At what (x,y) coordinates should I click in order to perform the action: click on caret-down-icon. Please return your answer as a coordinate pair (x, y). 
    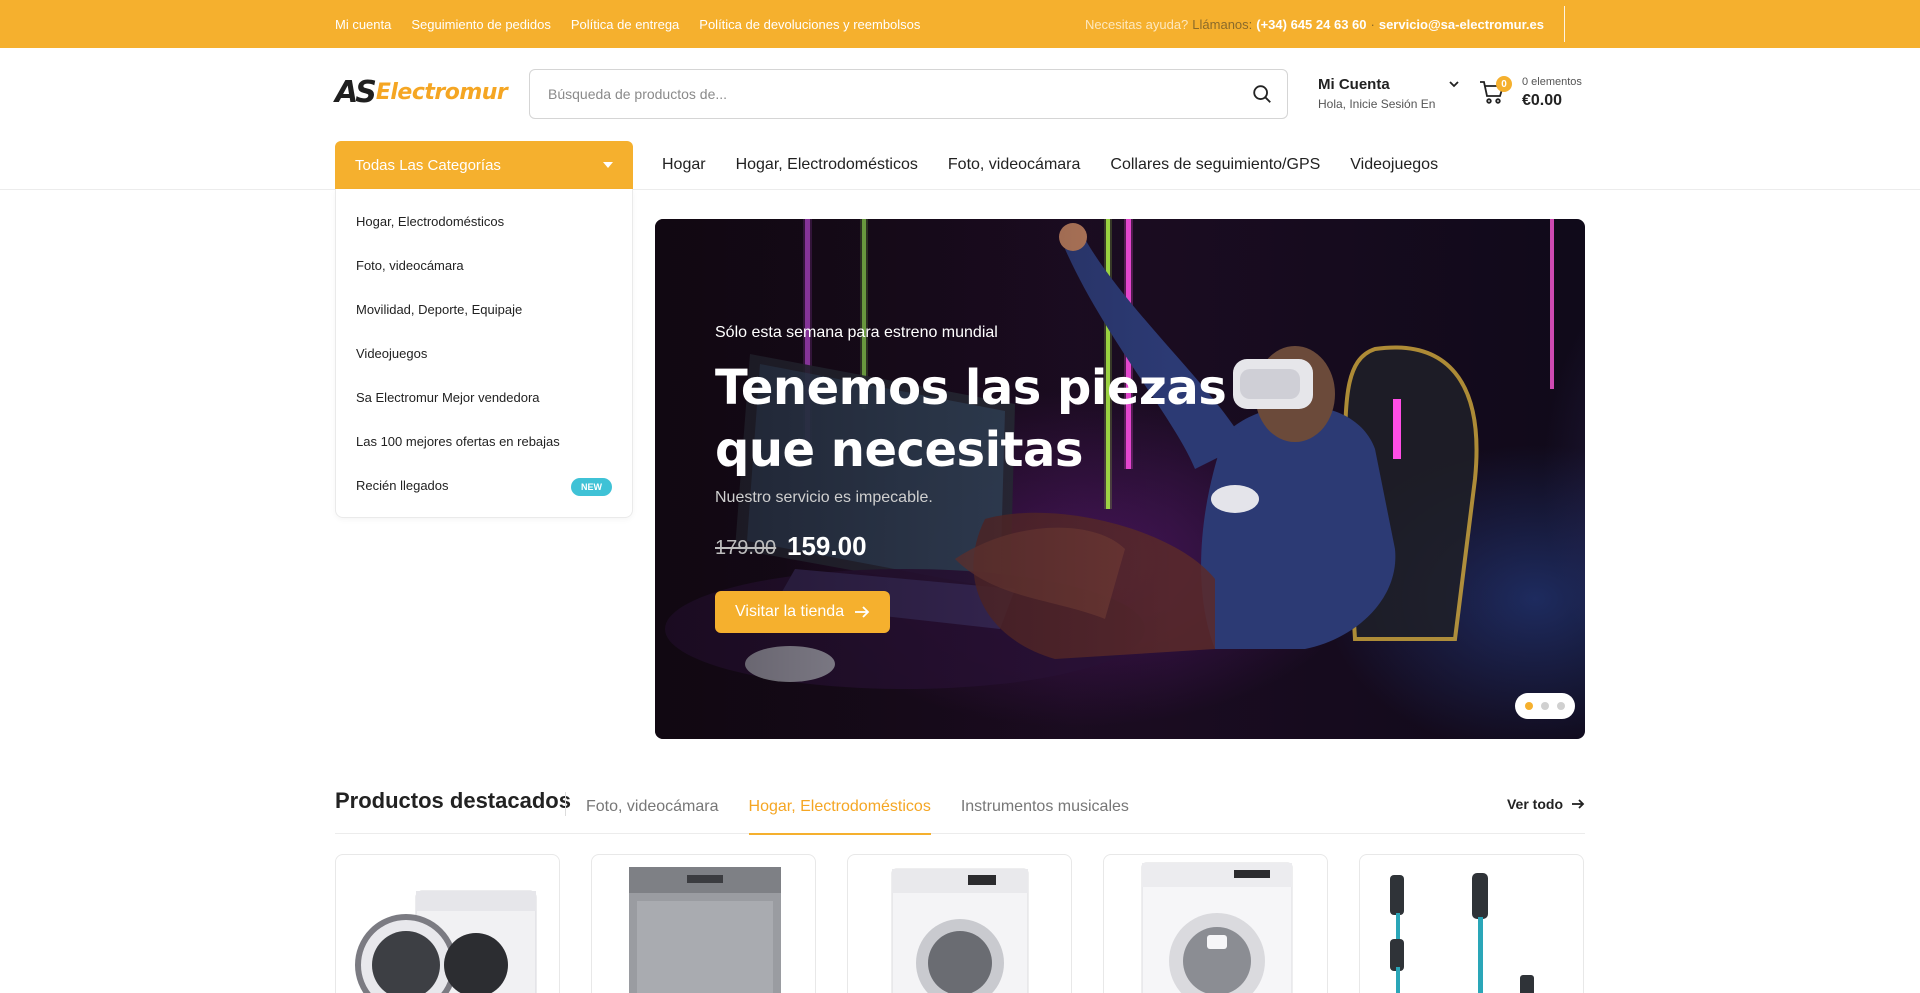
    Looking at the image, I should click on (608, 165).